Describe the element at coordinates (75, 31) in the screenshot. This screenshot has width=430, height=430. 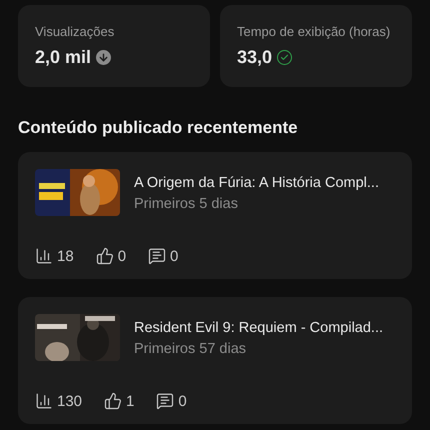
I see `metric-label: Visualizações` at that location.